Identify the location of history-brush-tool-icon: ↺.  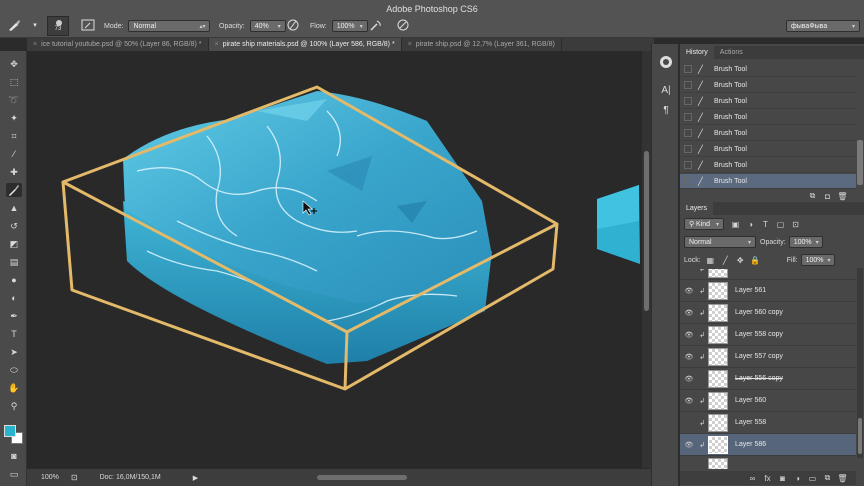
(14, 226).